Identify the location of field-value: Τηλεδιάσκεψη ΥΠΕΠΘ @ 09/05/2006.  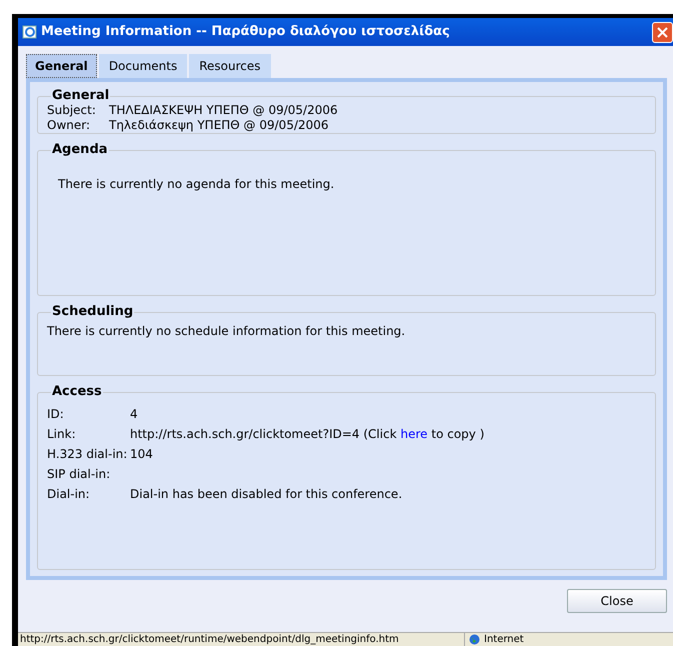
(219, 125).